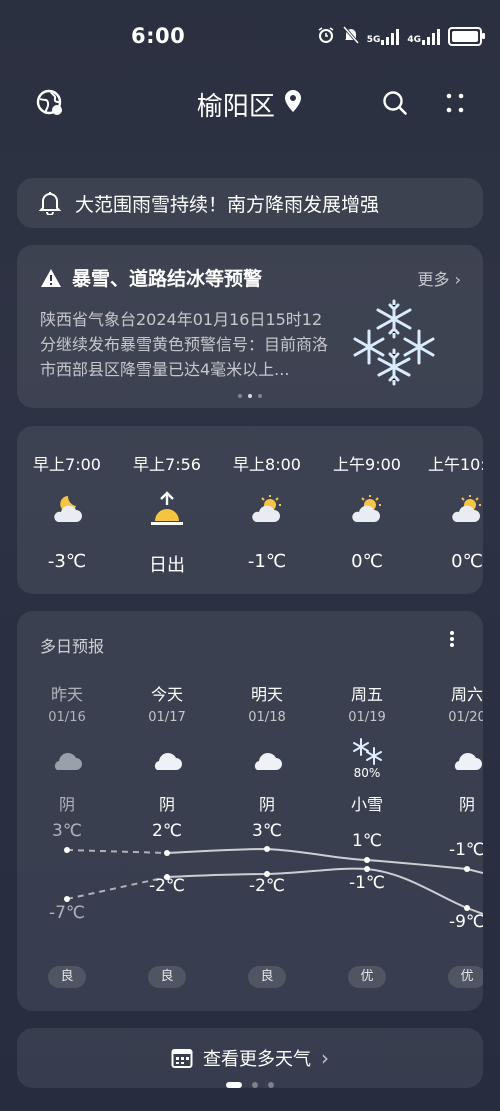 The image size is (500, 1111). I want to click on day-date: 01/20, so click(465, 717).